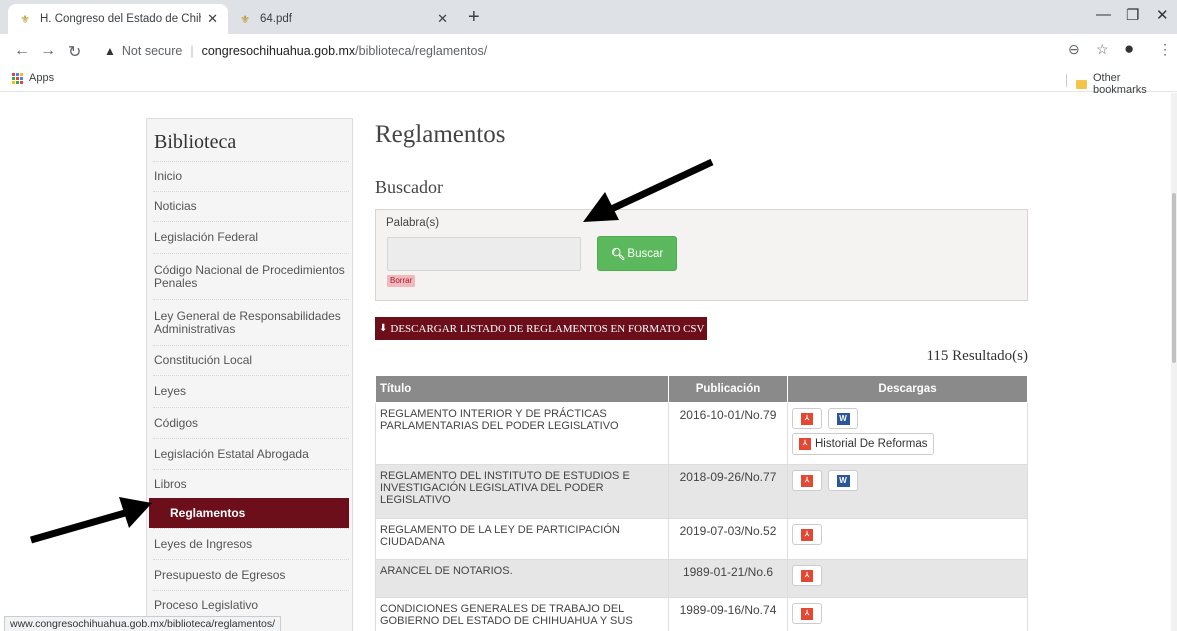 The width and height of the screenshot is (1177, 631). What do you see at coordinates (1174, 278) in the screenshot?
I see `scrollbar-thumb` at bounding box center [1174, 278].